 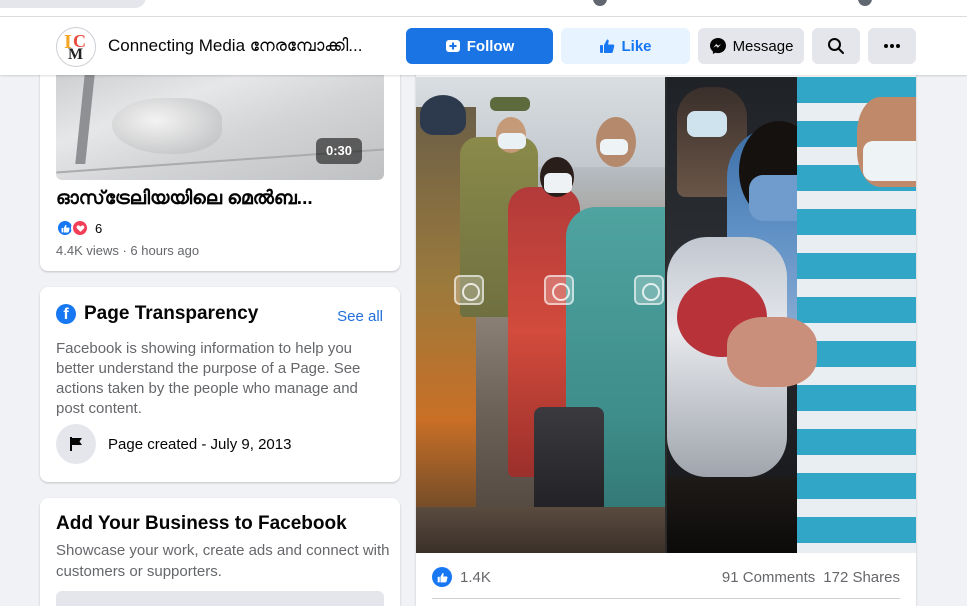 I want to click on transparency-header: f Page Transparency, so click(x=157, y=314).